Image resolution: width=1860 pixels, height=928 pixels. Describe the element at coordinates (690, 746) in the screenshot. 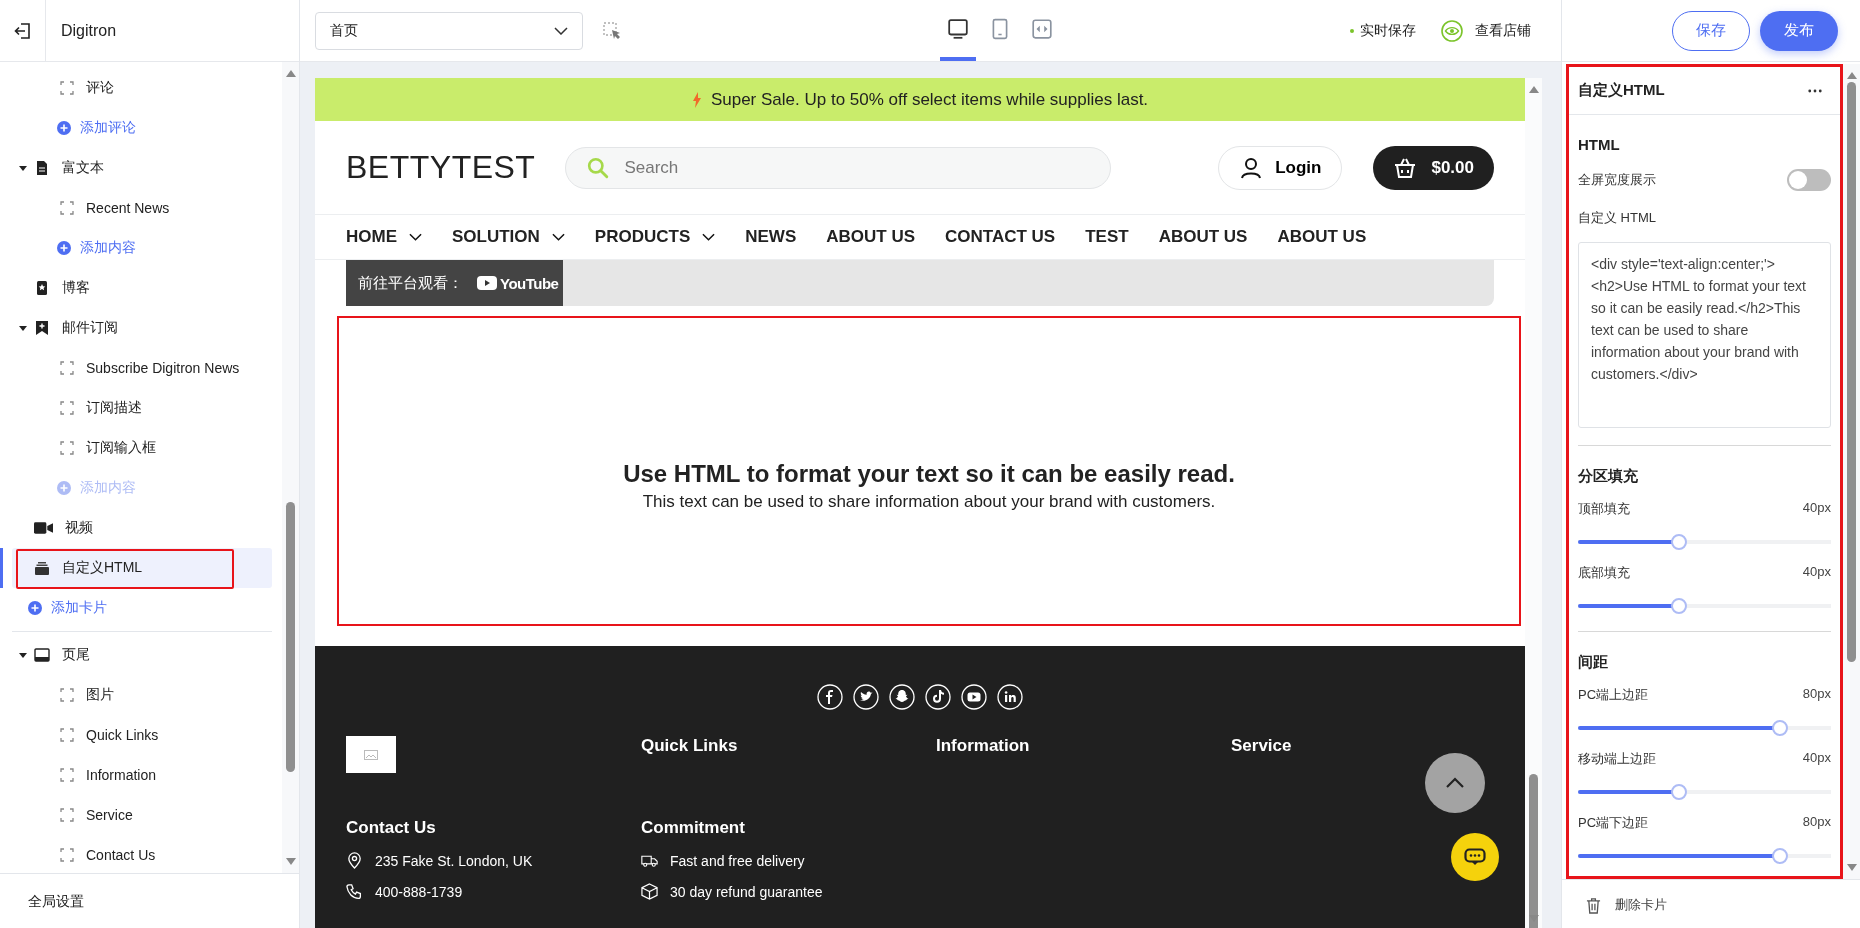

I see `footer-heading: Quick Links` at that location.